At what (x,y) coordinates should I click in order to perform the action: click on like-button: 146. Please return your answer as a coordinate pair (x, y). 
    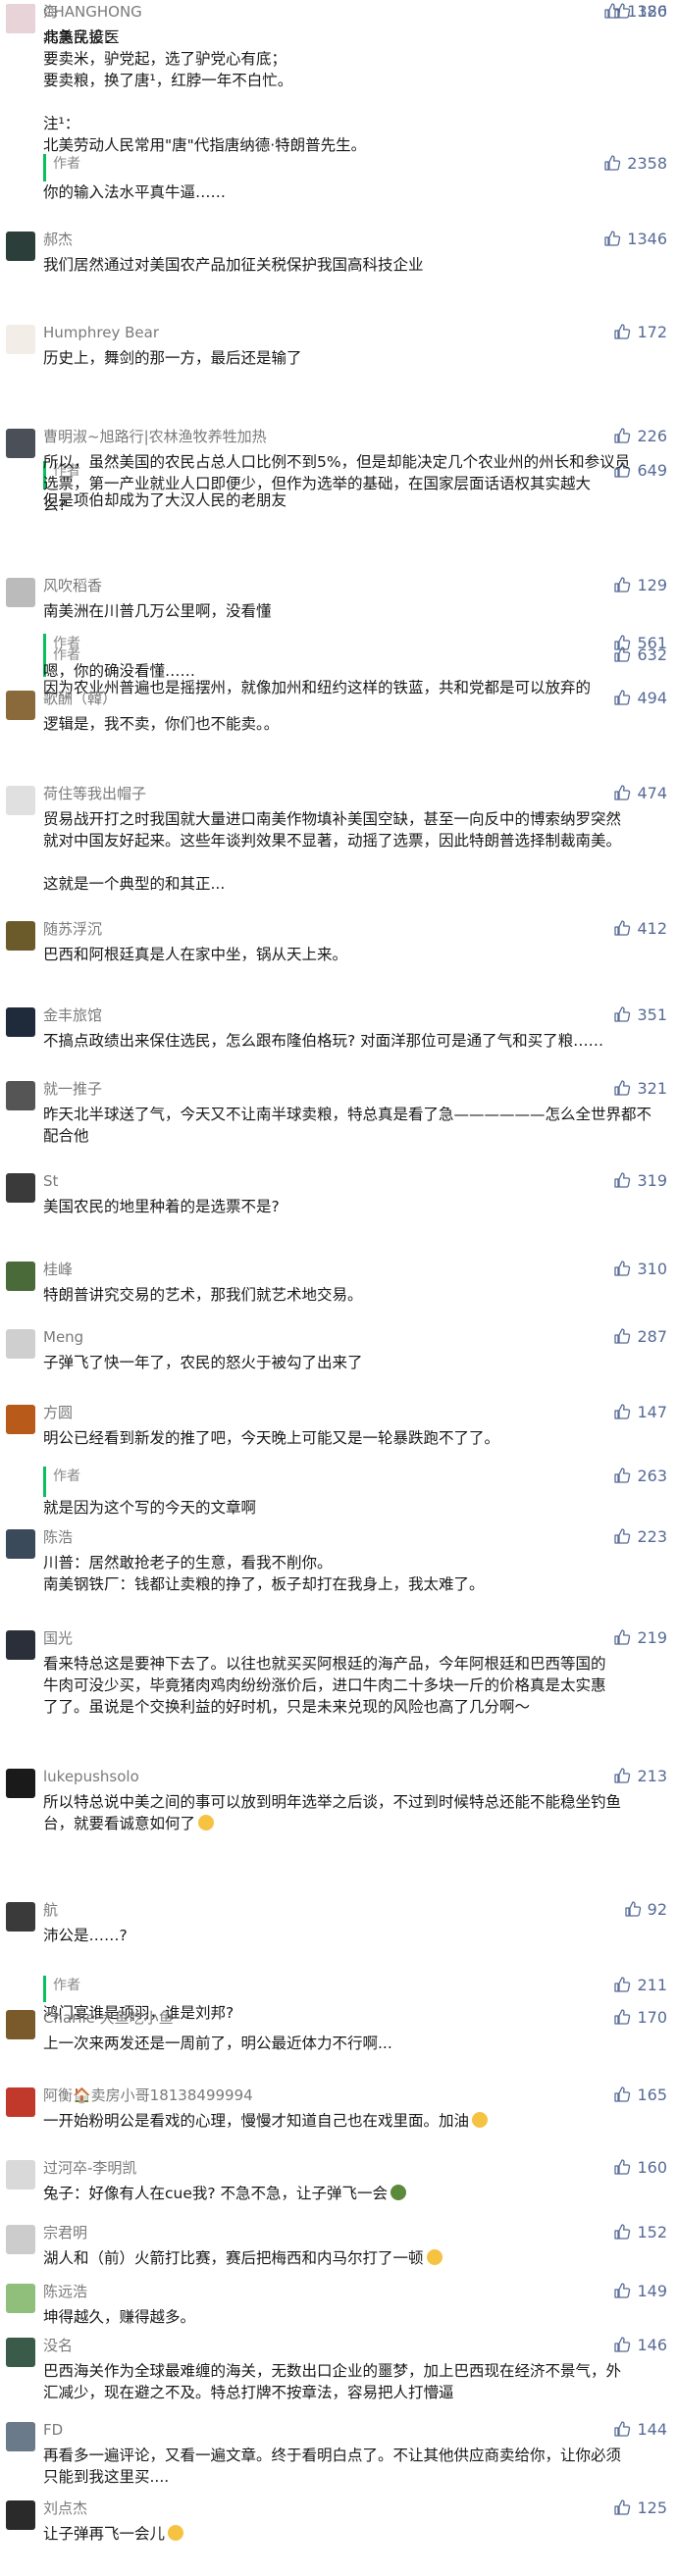
    Looking at the image, I should click on (640, 2345).